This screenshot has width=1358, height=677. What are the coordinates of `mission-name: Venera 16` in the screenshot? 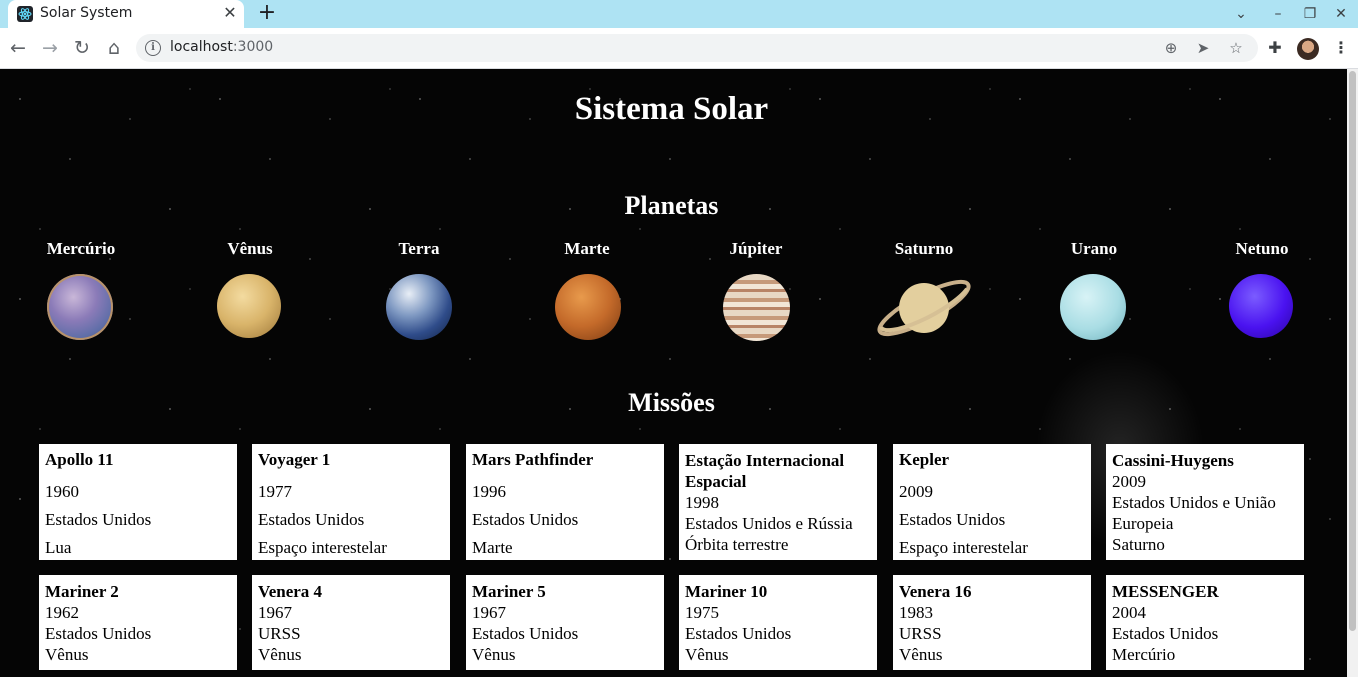 It's located at (935, 591).